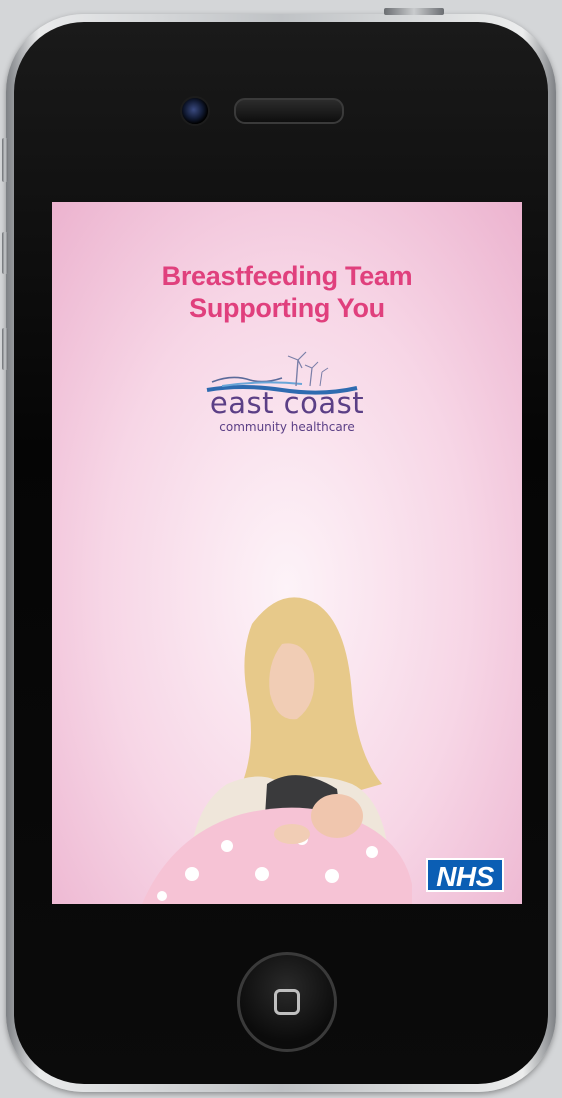  I want to click on earpiece-speaker-icon, so click(289, 111).